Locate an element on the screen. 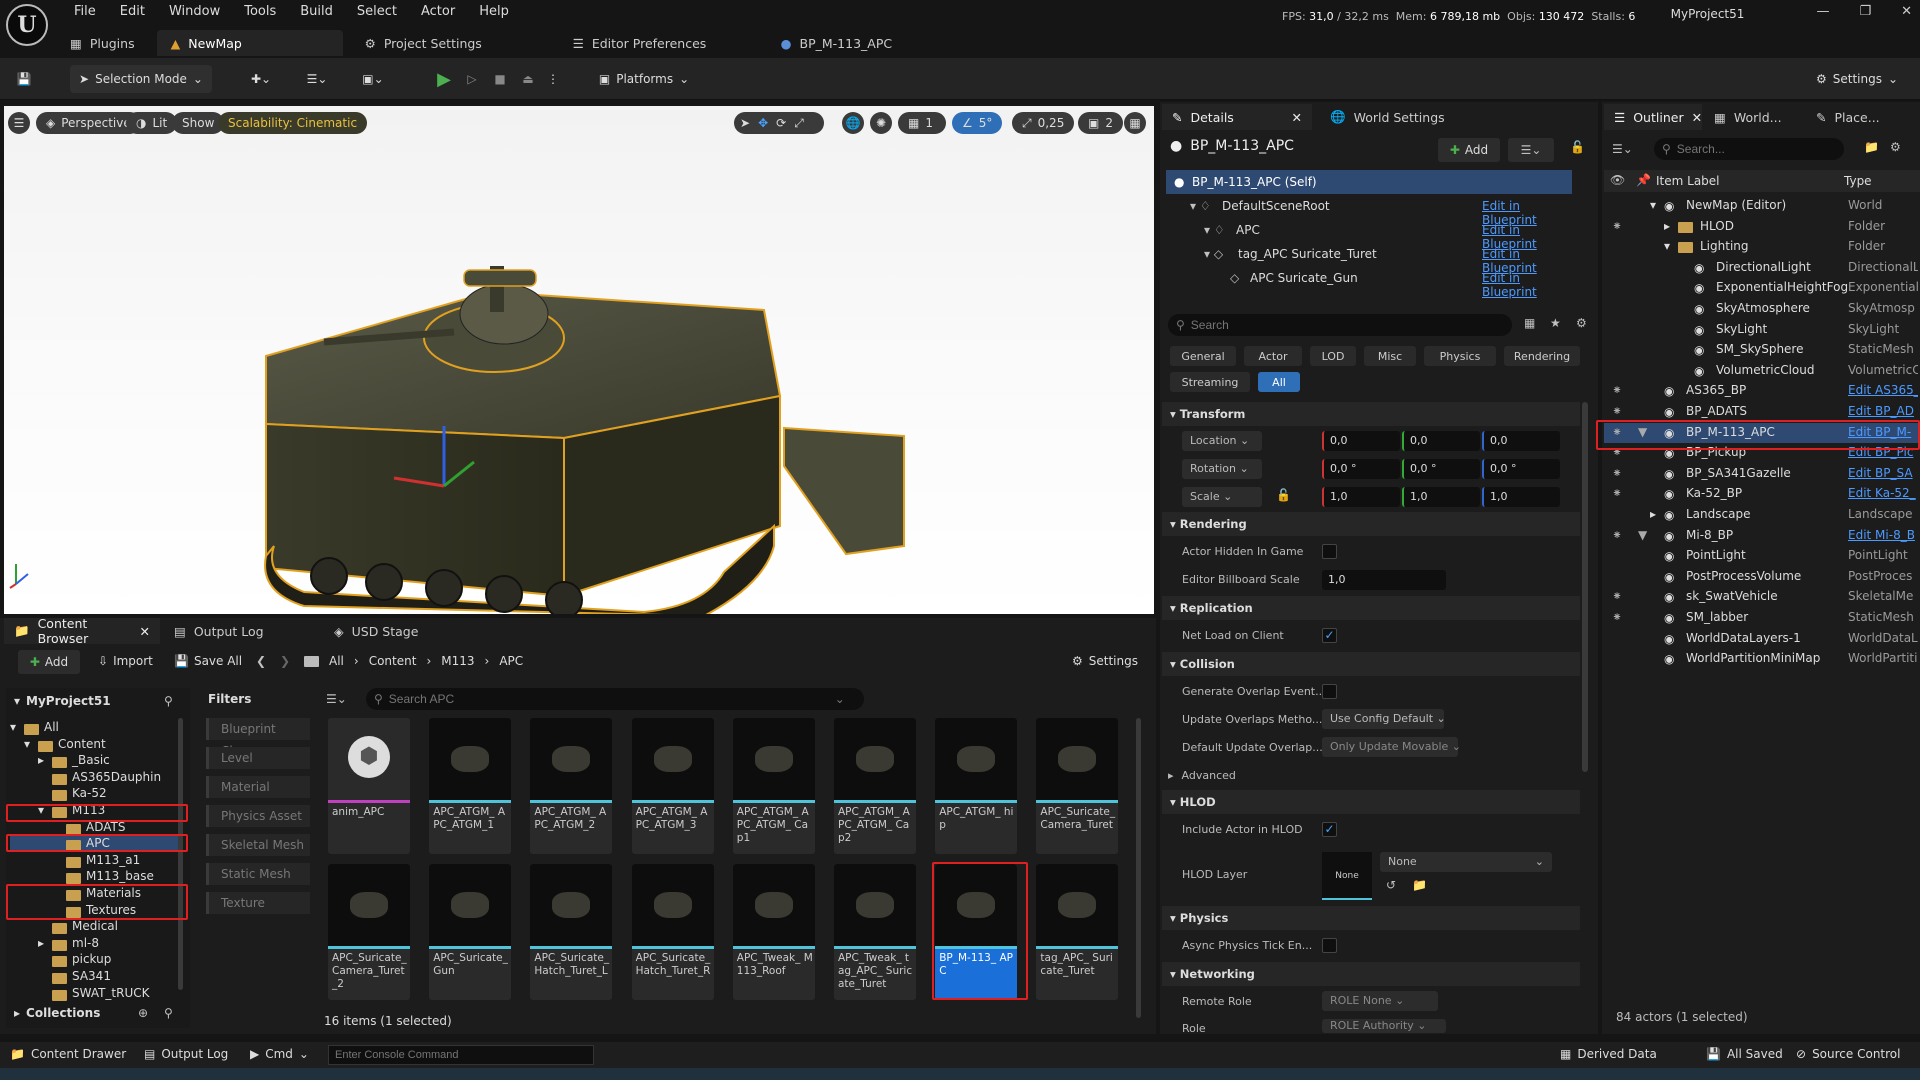 Image resolution: width=1920 pixels, height=1080 pixels. browse-icon: 📁 is located at coordinates (1419, 885).